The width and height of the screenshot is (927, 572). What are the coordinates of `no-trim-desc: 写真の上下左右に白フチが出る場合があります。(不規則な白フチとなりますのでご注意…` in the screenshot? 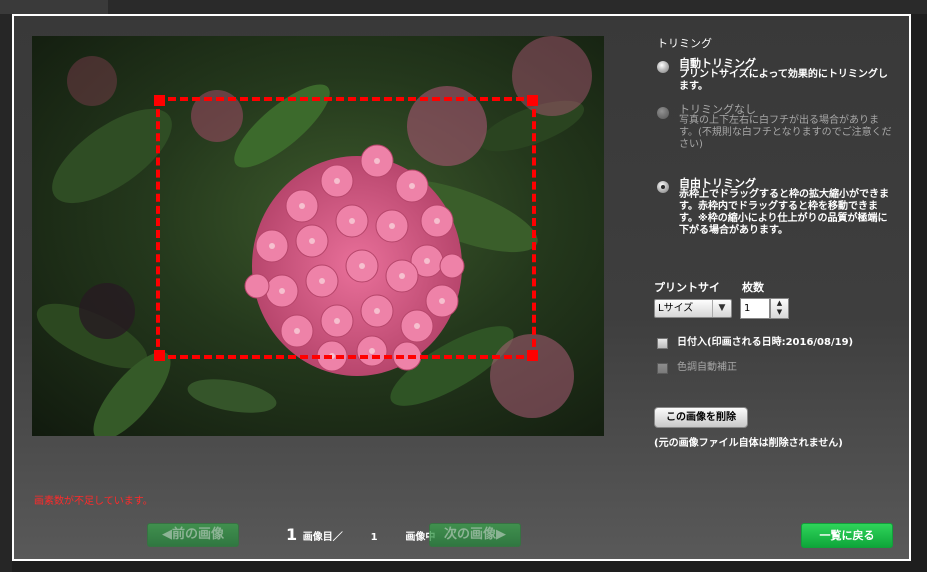 It's located at (785, 132).